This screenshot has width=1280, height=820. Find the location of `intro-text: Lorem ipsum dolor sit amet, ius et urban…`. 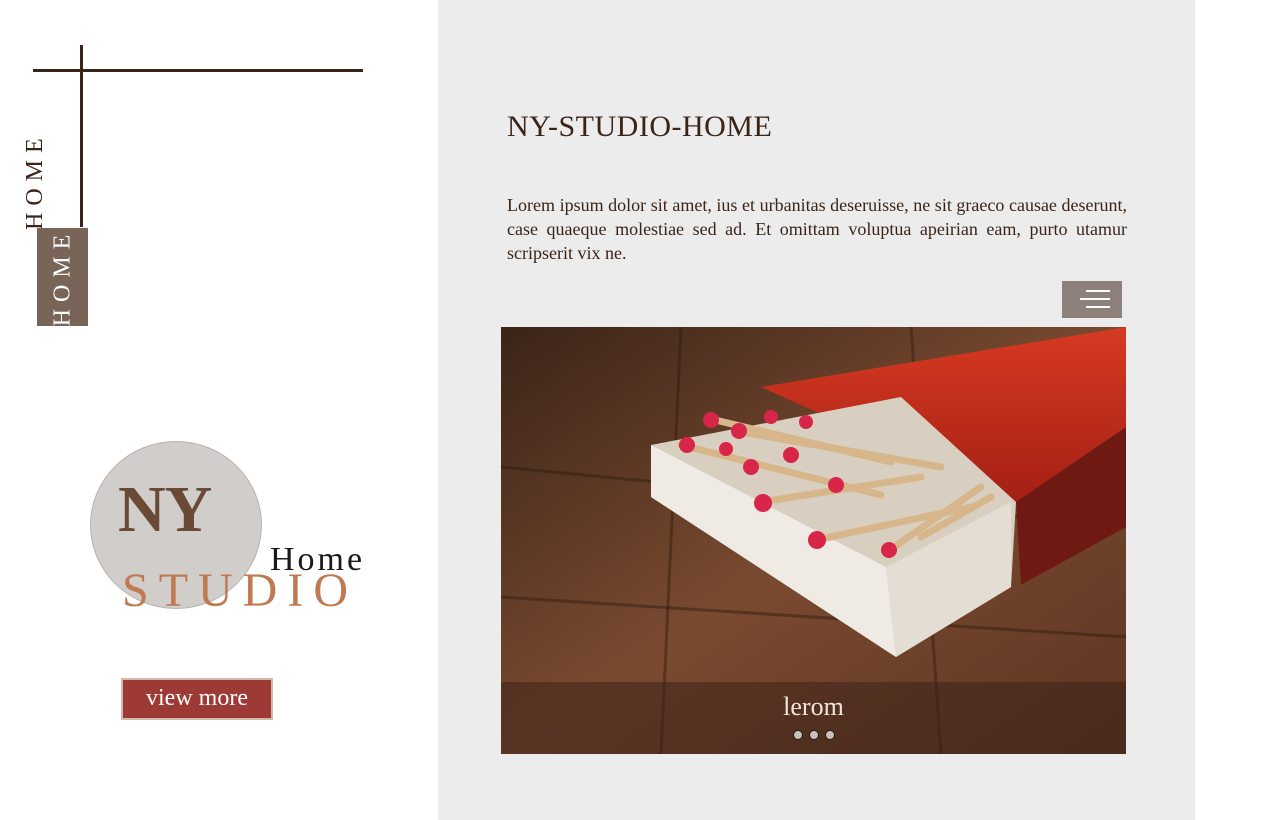

intro-text: Lorem ipsum dolor sit amet, ius et urban… is located at coordinates (817, 229).